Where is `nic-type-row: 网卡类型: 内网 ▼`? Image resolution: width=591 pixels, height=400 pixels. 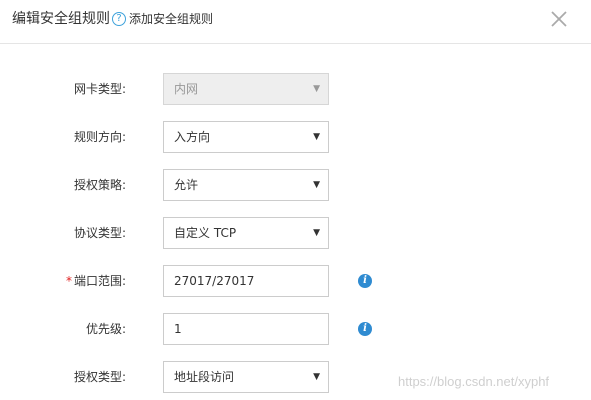 nic-type-row: 网卡类型: 内网 ▼ is located at coordinates (295, 89).